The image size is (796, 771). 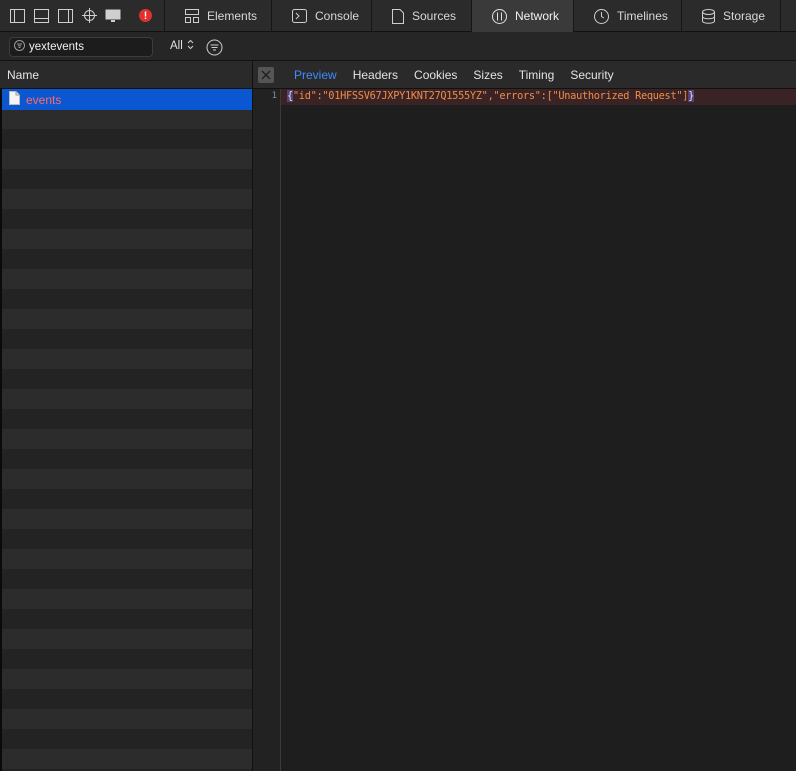 What do you see at coordinates (41, 16) in the screenshot?
I see `dock-bottom-icon` at bounding box center [41, 16].